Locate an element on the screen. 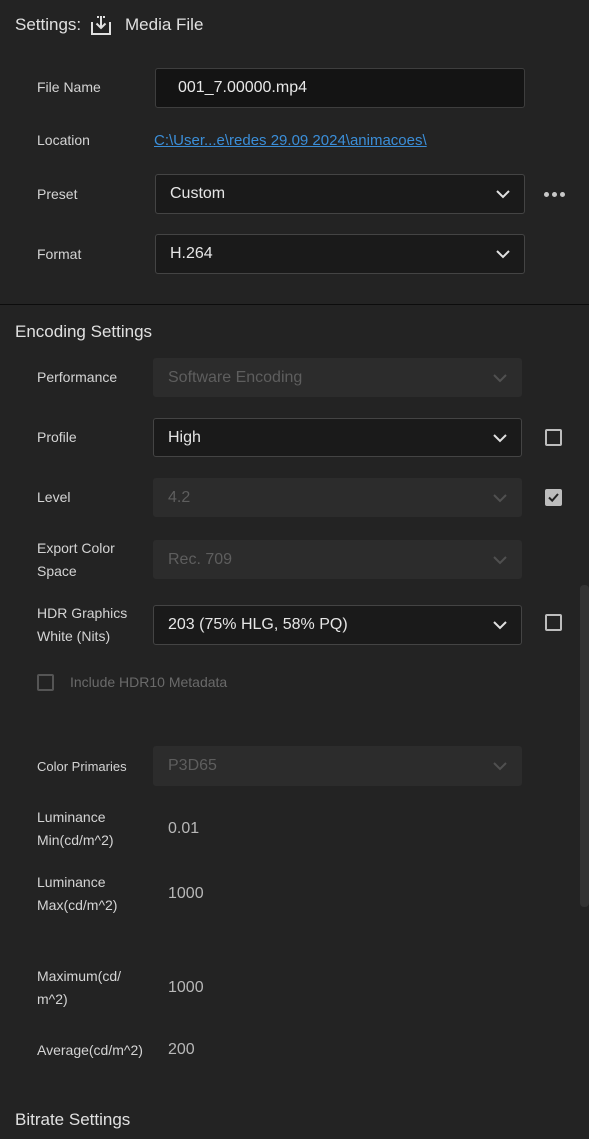  file-name-input: 001_7.00000.mp4 is located at coordinates (340, 88).